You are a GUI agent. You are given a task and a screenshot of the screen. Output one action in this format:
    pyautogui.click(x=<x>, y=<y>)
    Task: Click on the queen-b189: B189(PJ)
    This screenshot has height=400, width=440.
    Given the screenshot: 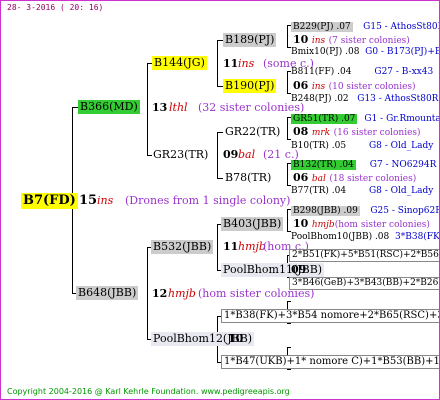 What is the action you would take?
    pyautogui.click(x=250, y=40)
    